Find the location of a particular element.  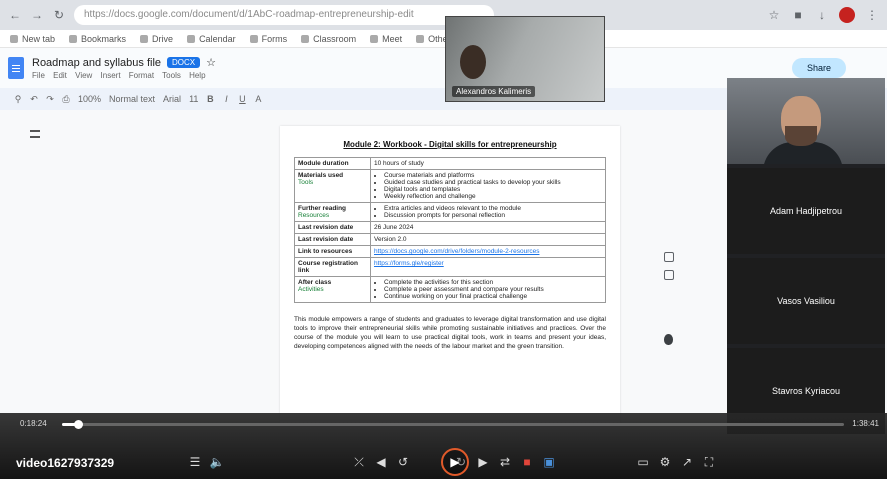

bold-icon: B is located at coordinates (210, 99).